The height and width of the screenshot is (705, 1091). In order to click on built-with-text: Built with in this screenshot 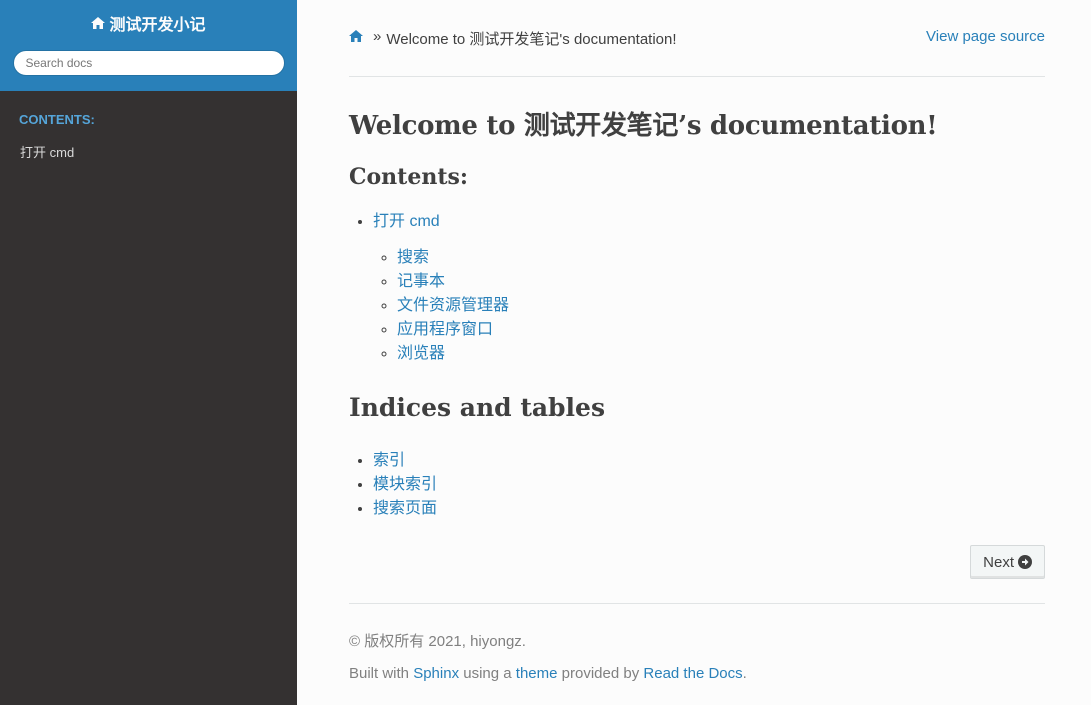, I will do `click(379, 673)`.